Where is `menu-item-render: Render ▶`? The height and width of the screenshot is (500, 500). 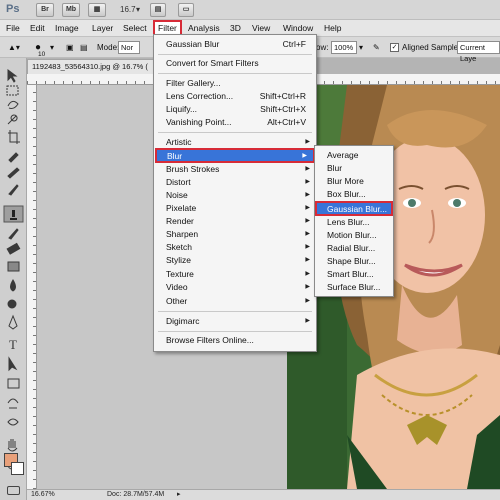
menu-item-render: Render ▶ is located at coordinates (235, 221).